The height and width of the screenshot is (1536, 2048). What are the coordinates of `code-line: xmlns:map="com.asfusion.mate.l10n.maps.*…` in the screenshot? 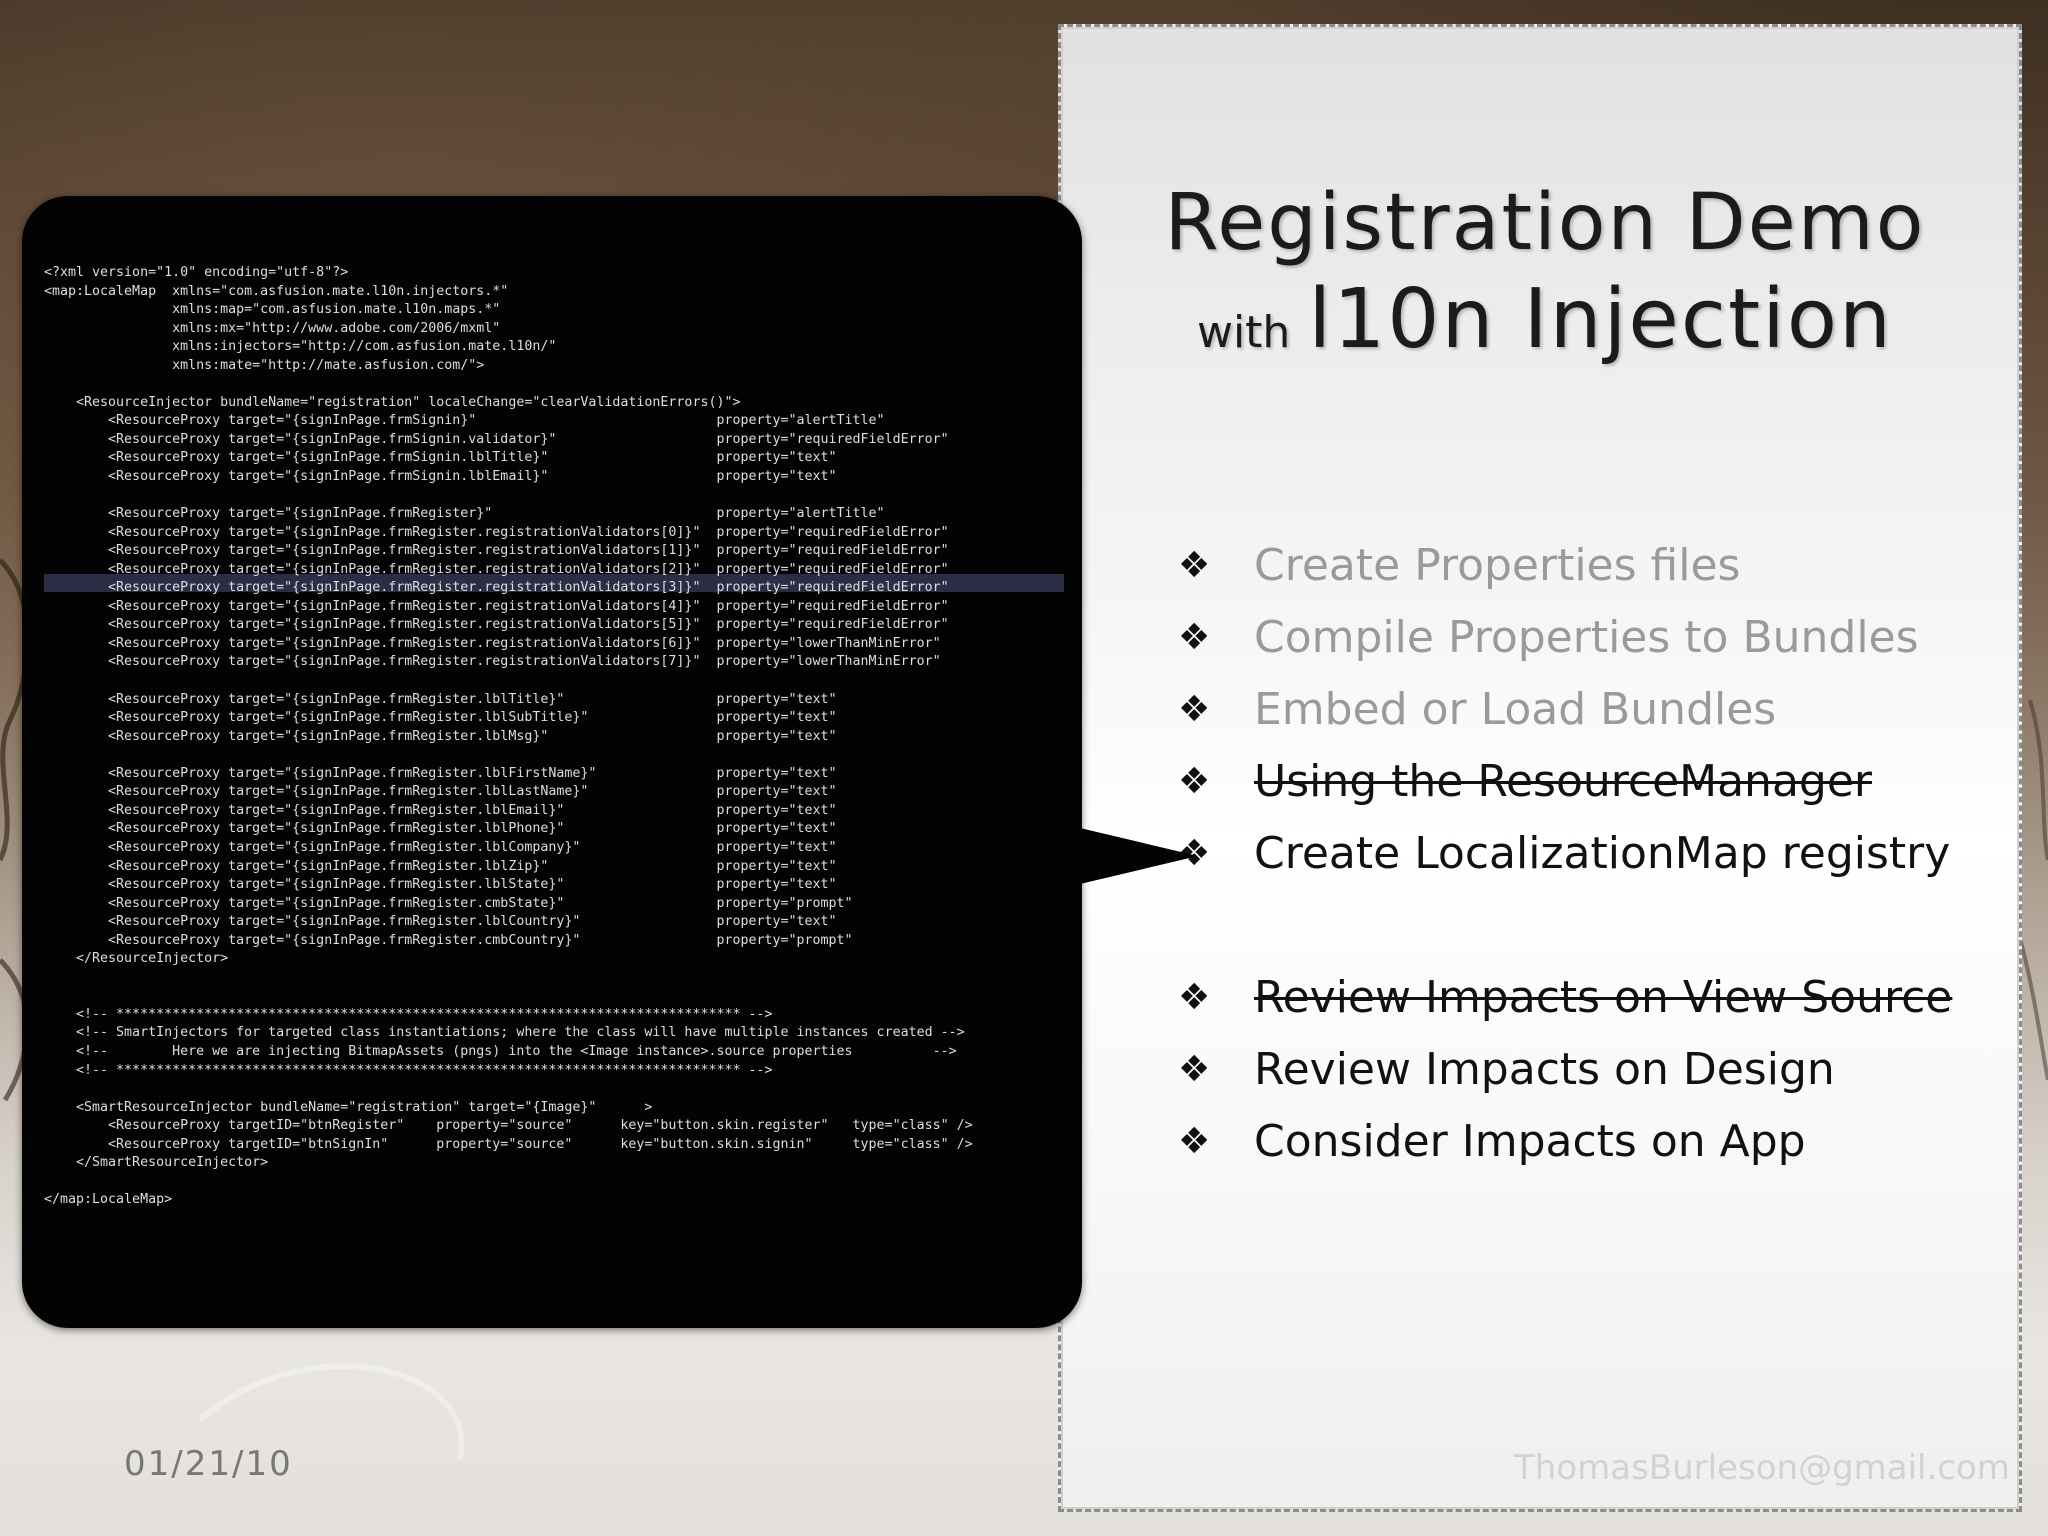 It's located at (272, 310).